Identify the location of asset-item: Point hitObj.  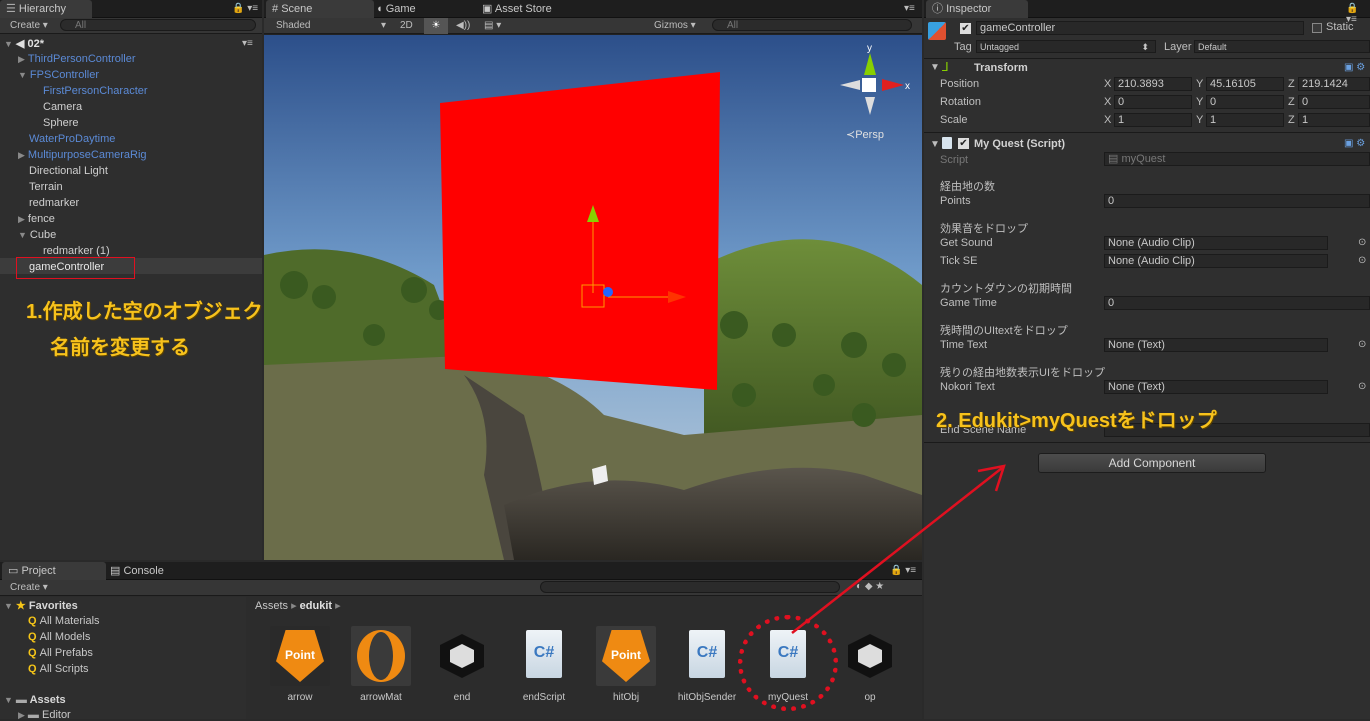
(626, 664).